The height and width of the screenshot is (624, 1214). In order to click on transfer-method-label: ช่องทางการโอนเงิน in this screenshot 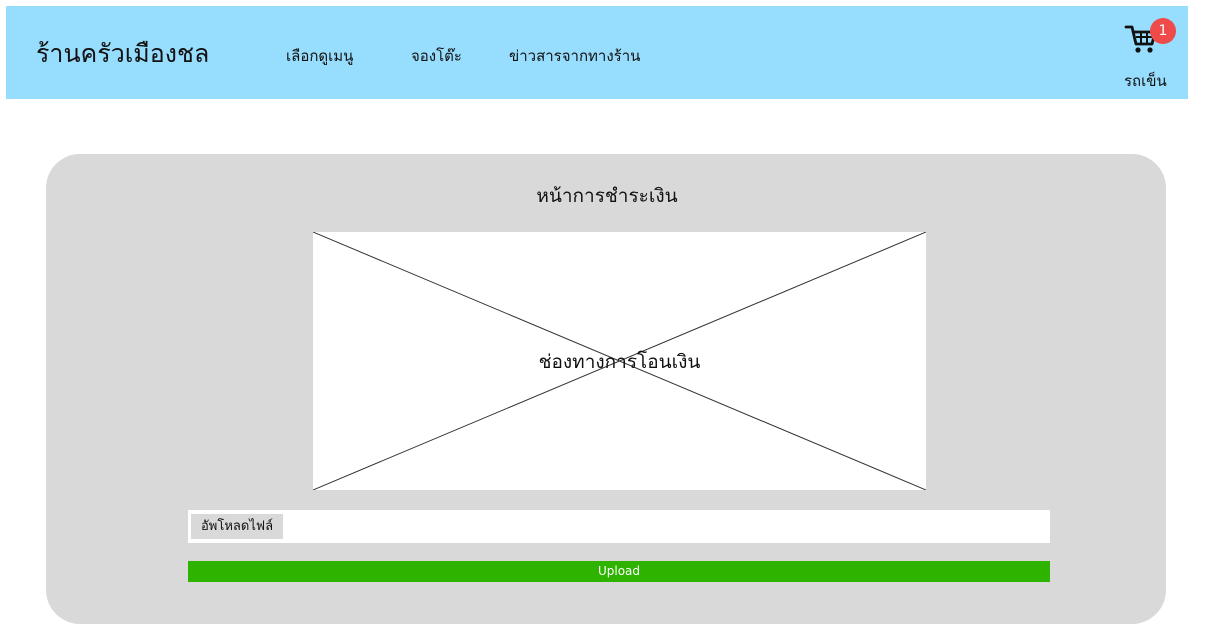, I will do `click(619, 362)`.